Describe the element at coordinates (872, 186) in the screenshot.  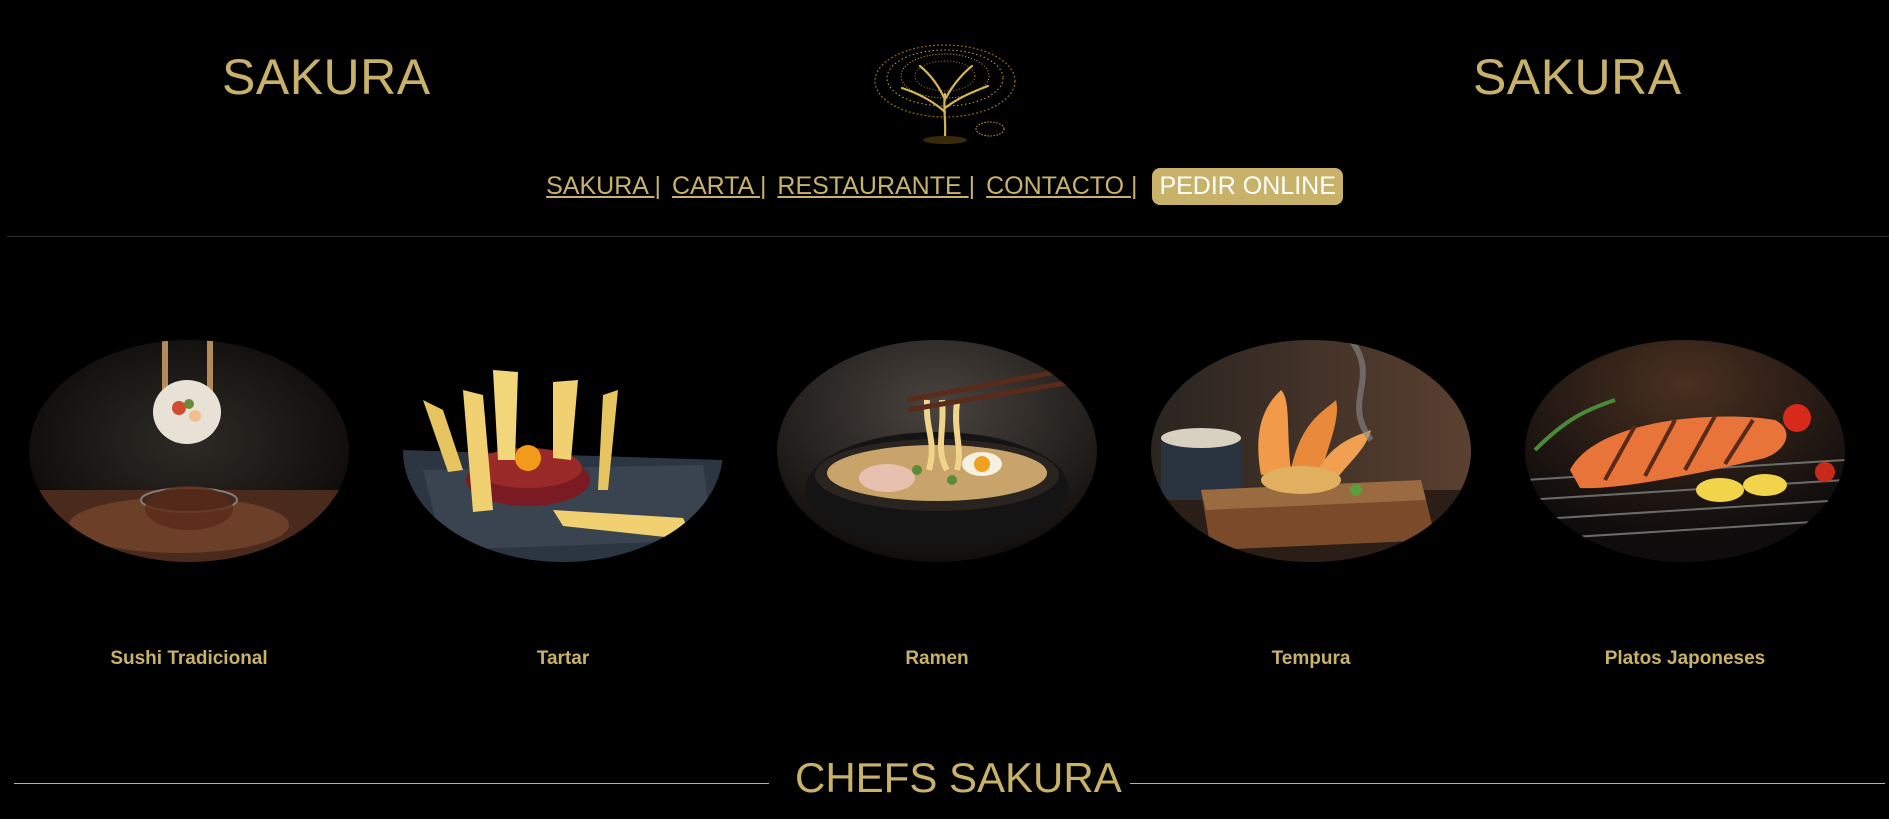
I see `nav-link-restaurante: RESTAURANTE` at that location.